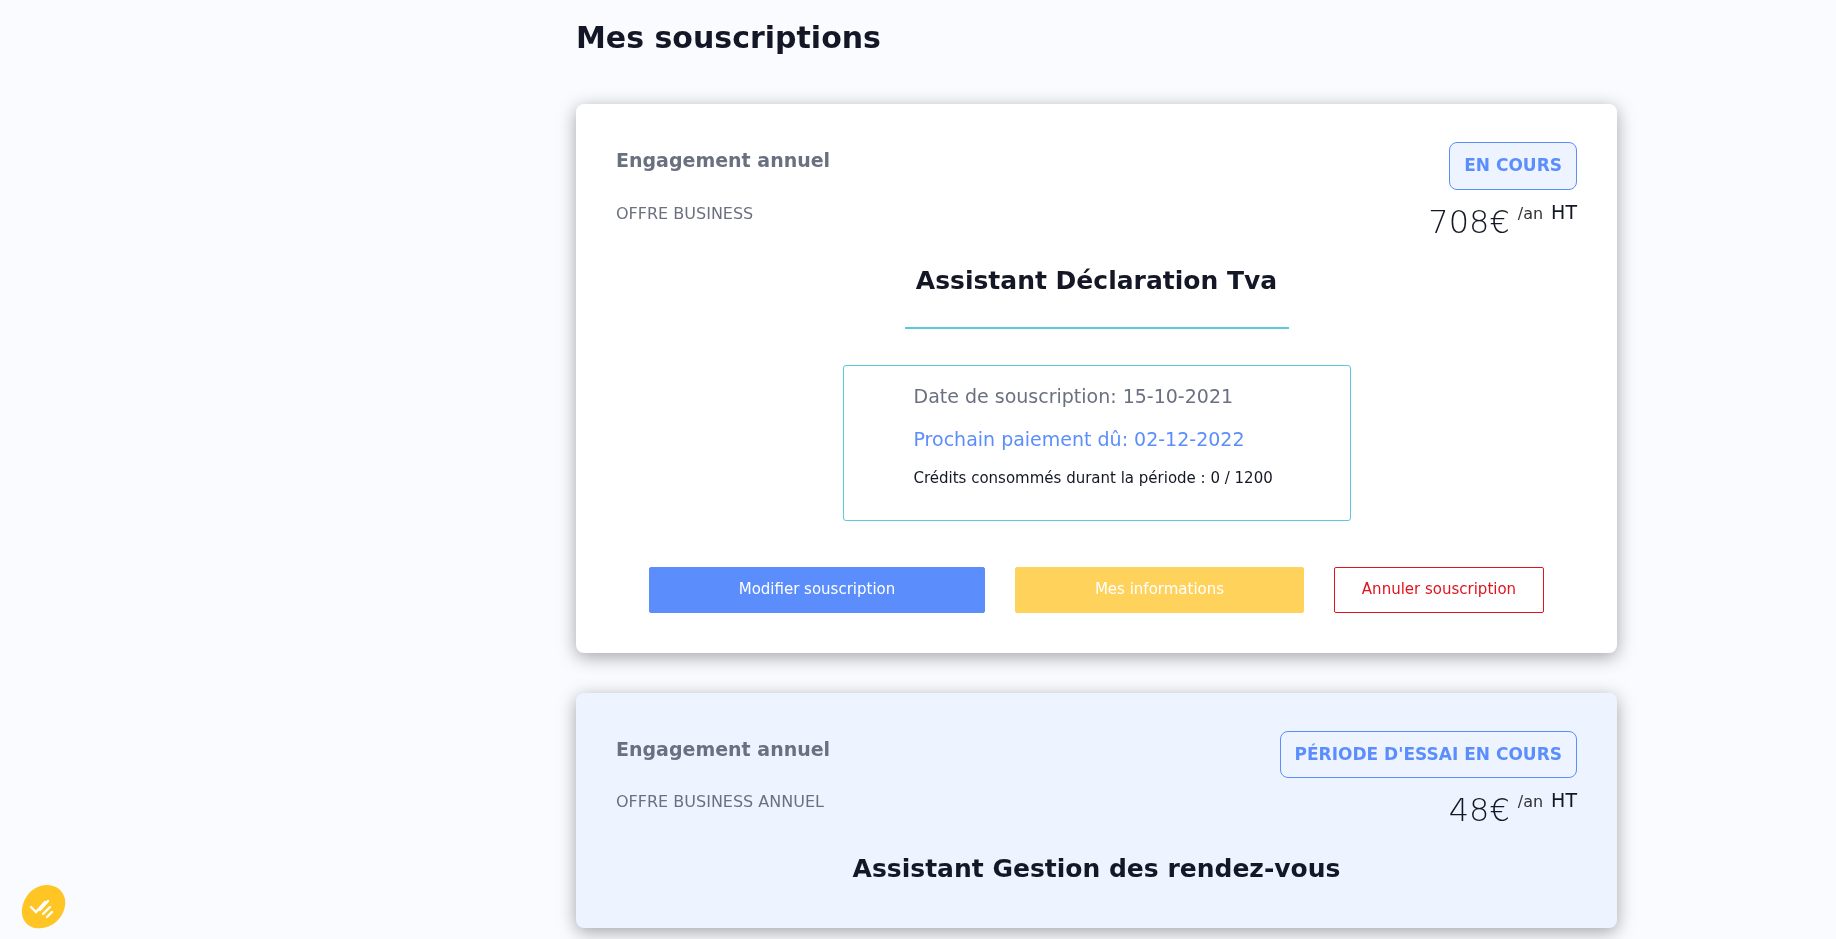 This screenshot has width=1836, height=939. I want to click on credits-usage: Crédits consommés durant la période : 0 / 1200, so click(1093, 478).